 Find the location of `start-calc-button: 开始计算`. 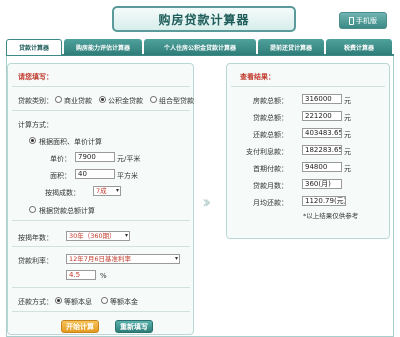

start-calc-button: 开始计算 is located at coordinates (80, 326).